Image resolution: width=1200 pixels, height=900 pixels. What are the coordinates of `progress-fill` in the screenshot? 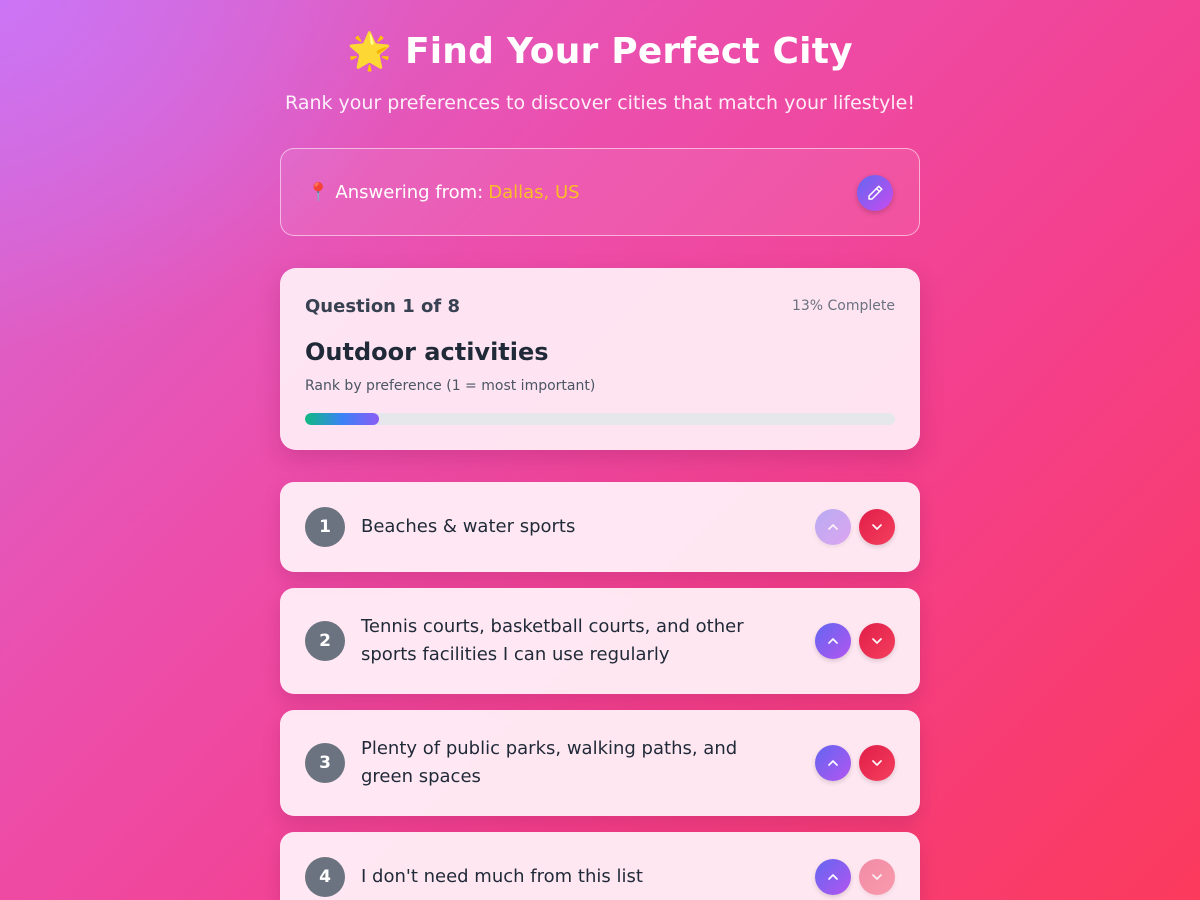 It's located at (342, 419).